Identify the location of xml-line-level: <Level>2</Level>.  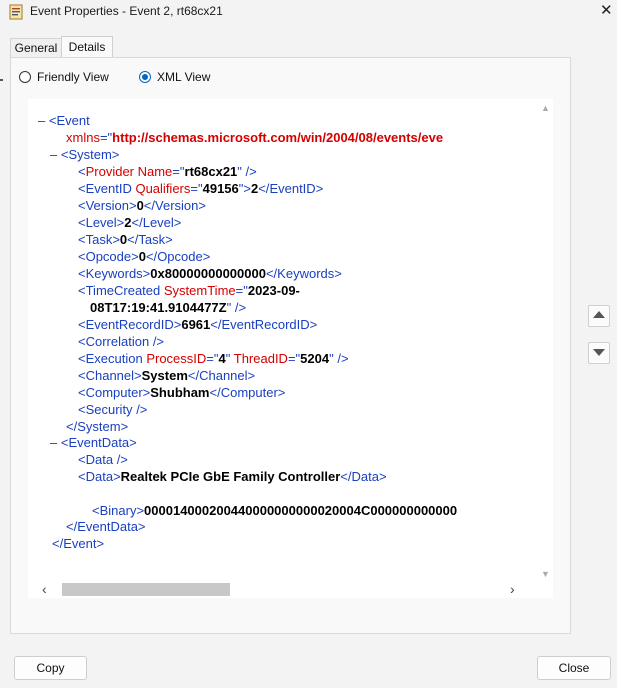
(130, 222).